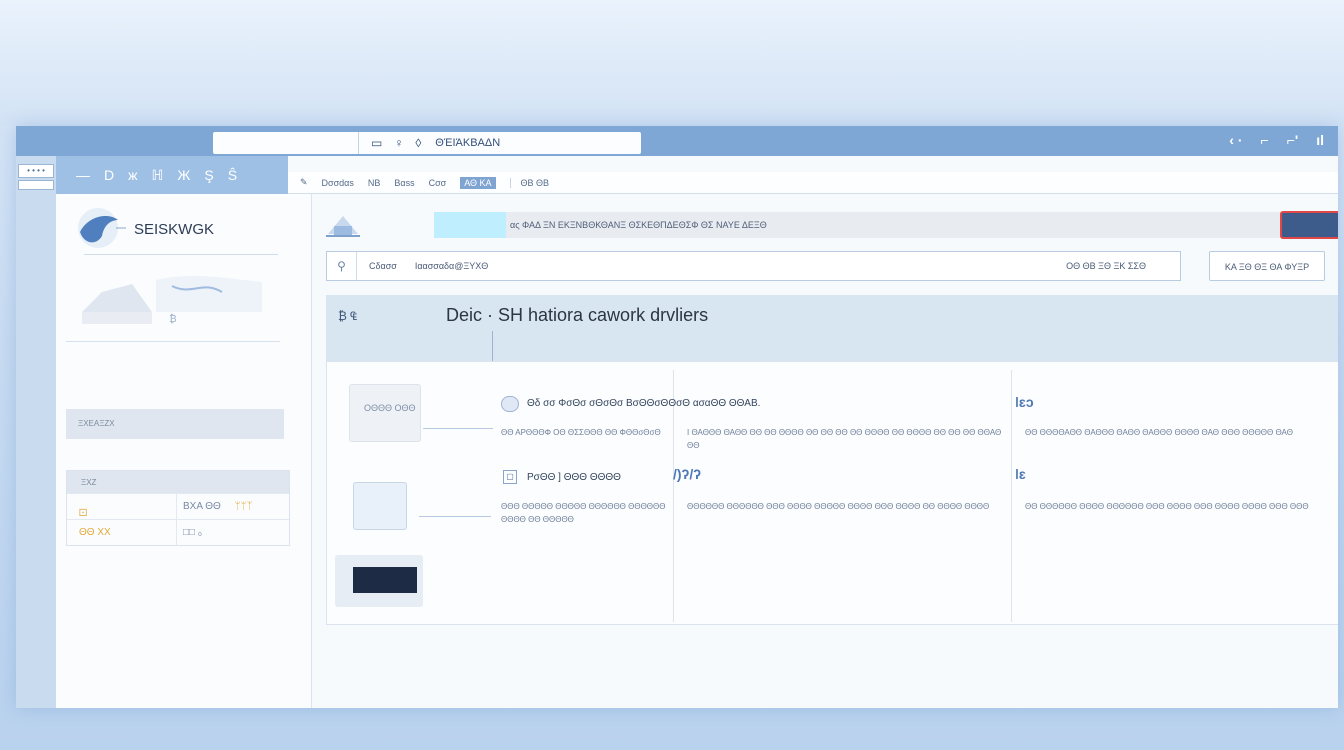 This screenshot has width=1344, height=750. Describe the element at coordinates (1011, 496) in the screenshot. I see `column-divider` at that location.